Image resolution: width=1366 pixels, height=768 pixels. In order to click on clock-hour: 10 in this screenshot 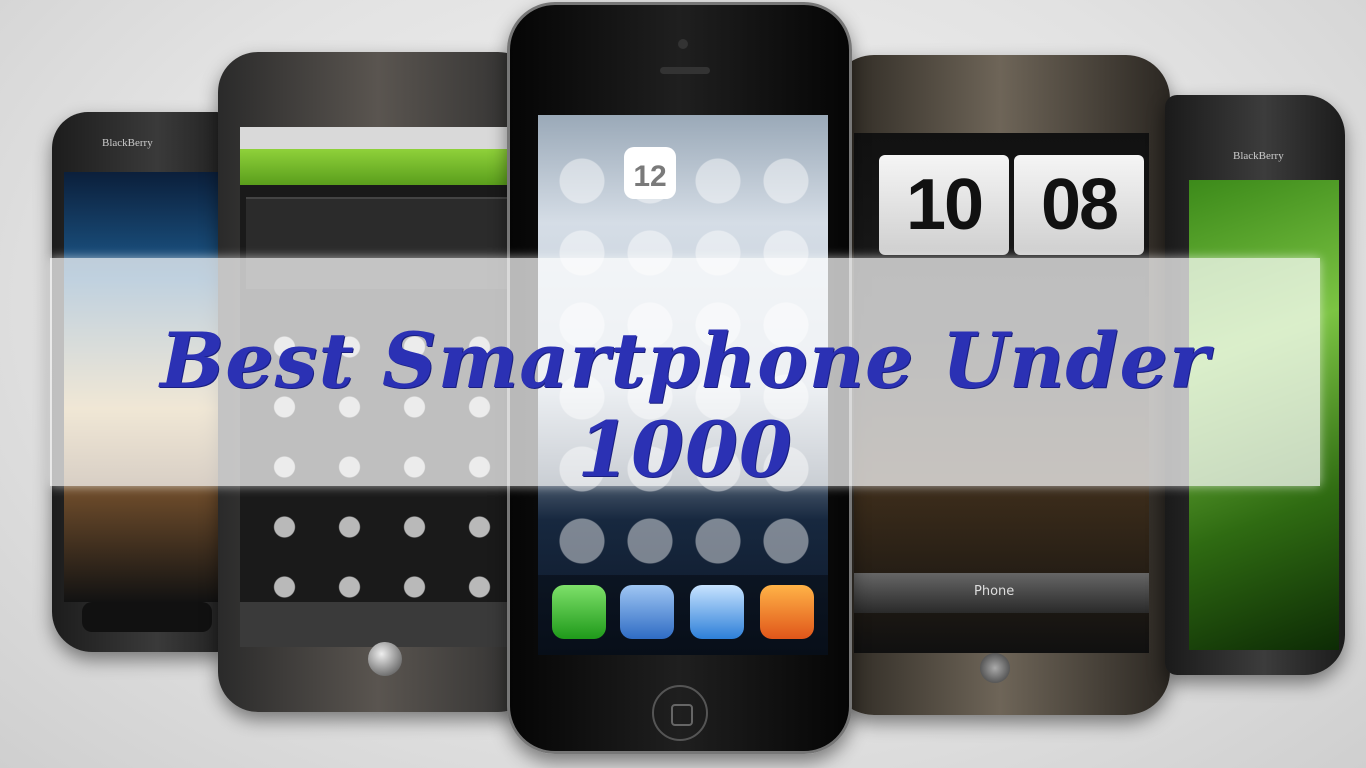, I will do `click(944, 205)`.